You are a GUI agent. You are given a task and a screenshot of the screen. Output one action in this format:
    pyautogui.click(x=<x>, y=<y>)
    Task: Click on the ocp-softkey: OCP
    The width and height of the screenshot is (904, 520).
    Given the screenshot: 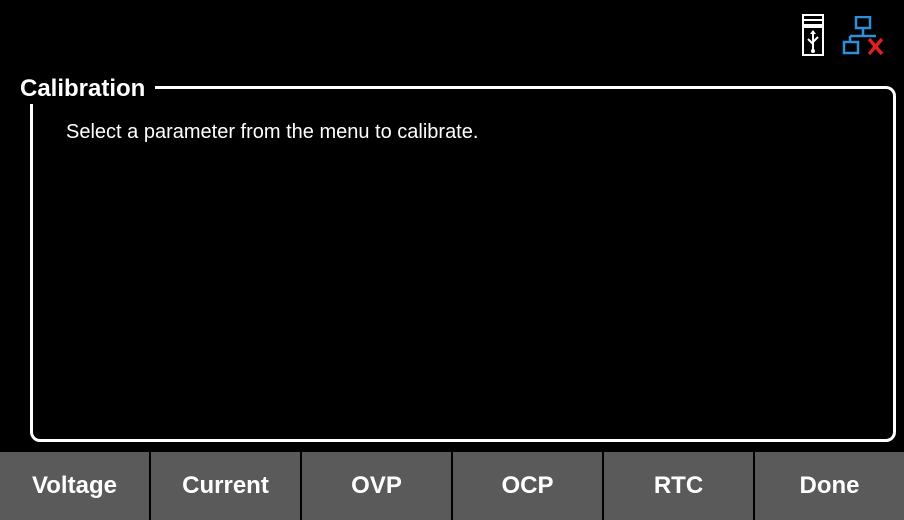 What is the action you would take?
    pyautogui.click(x=526, y=486)
    